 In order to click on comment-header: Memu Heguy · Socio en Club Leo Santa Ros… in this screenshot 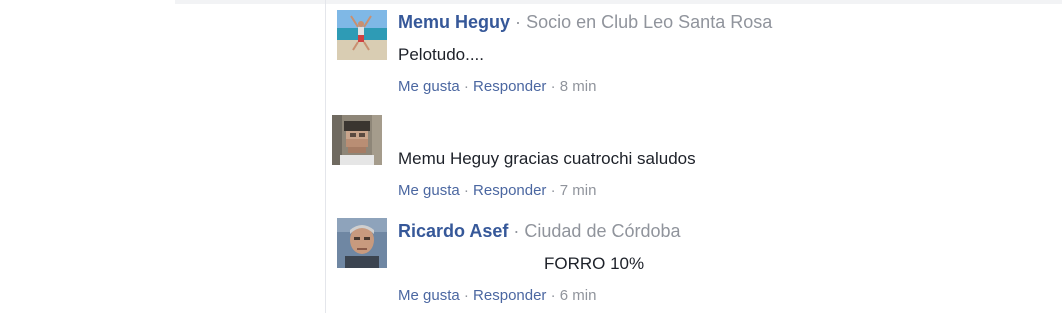, I will do `click(585, 22)`.